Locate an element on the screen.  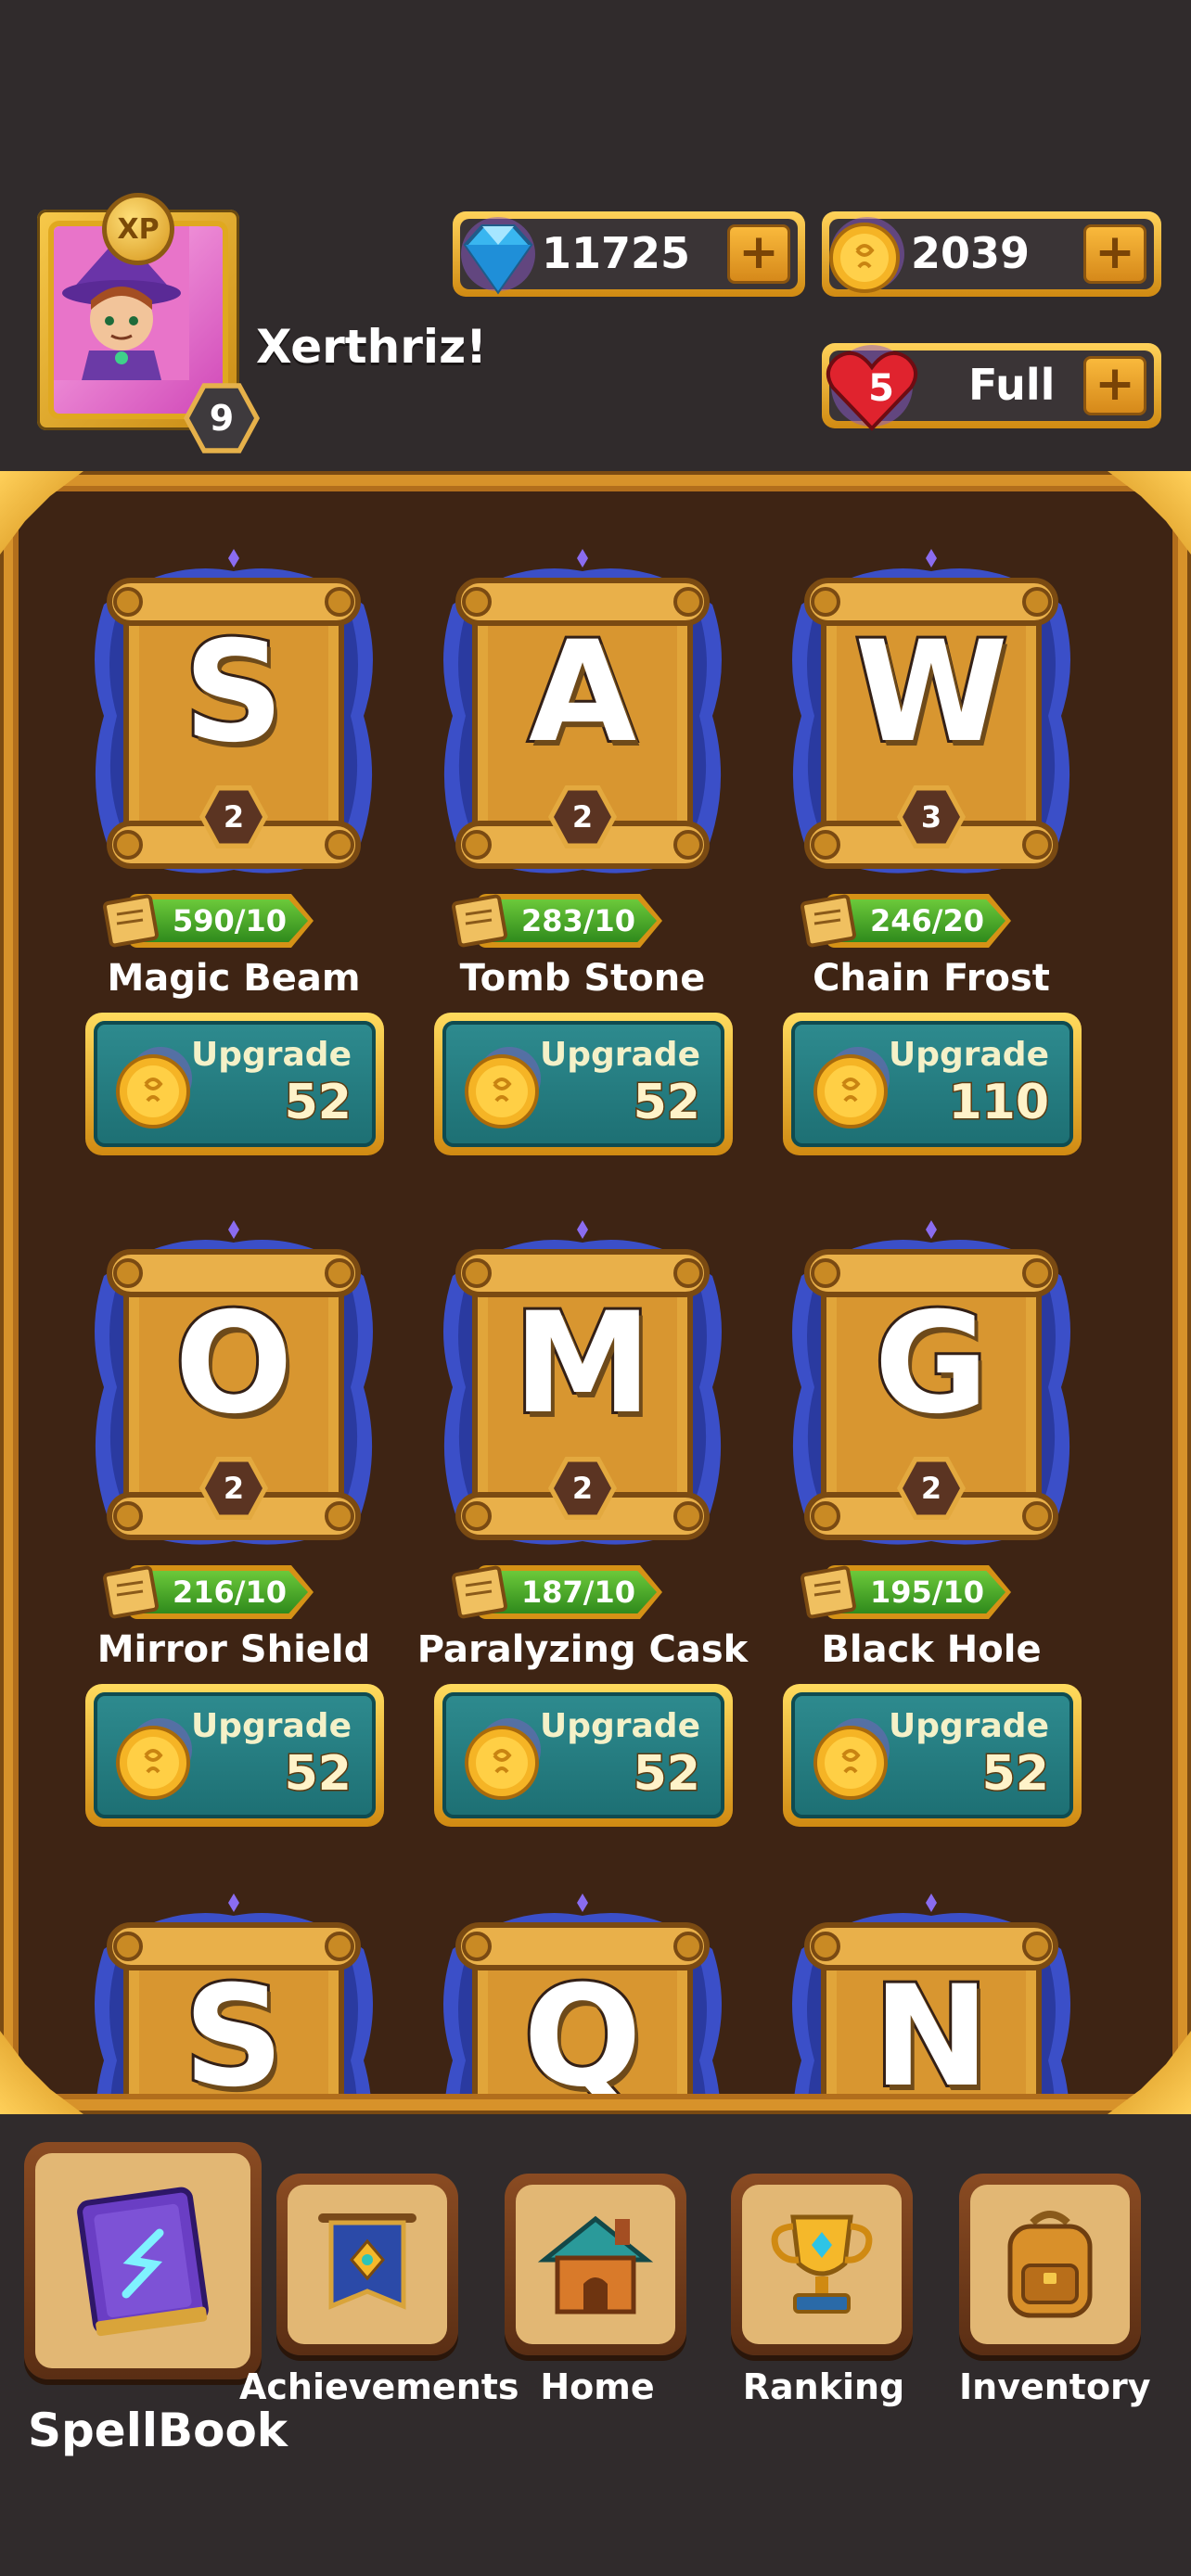
nav-inventory: Inventory is located at coordinates (1055, 2290).